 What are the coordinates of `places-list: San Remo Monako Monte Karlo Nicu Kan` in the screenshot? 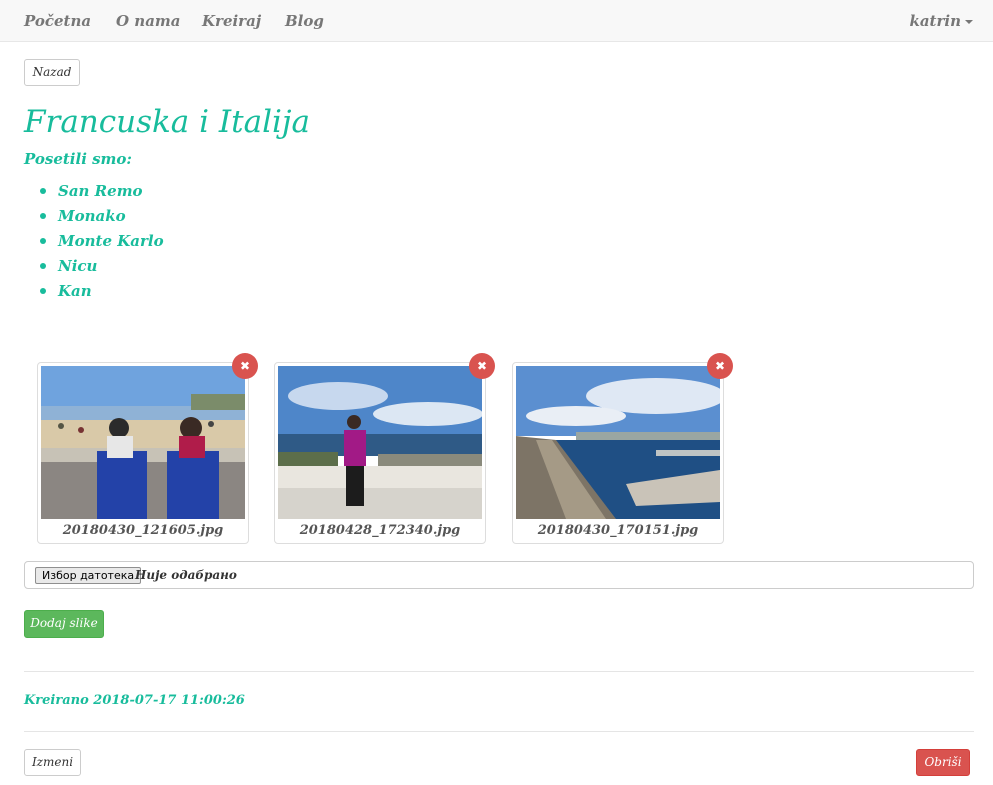 It's located at (102, 242).